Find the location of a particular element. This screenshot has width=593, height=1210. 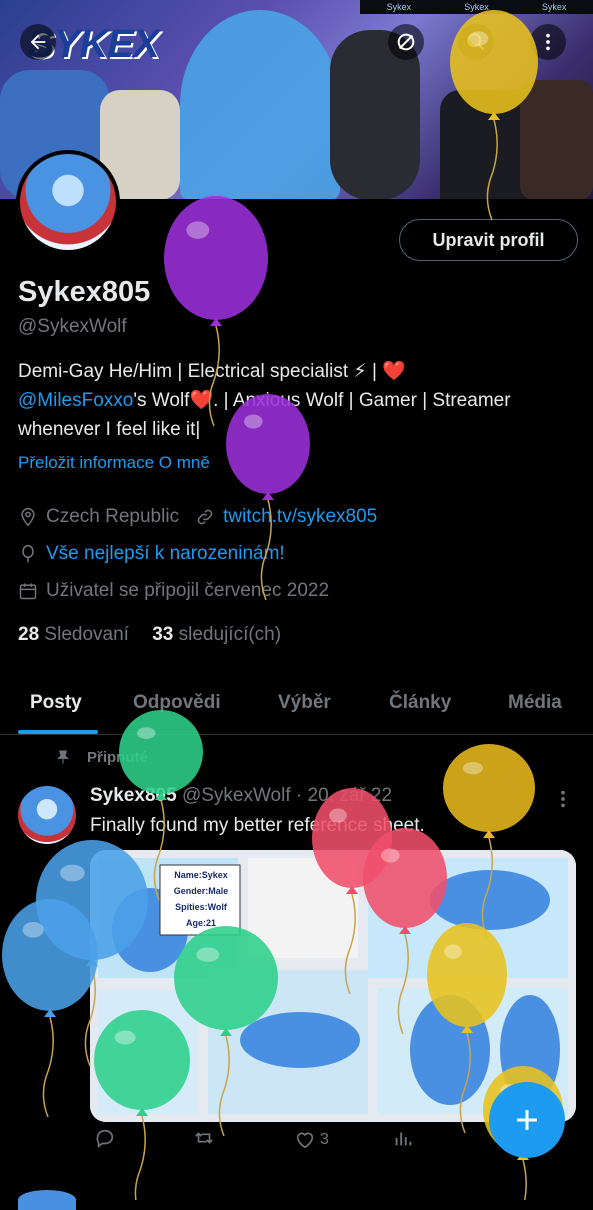

bio-line-3: whenever I feel like it| is located at coordinates (109, 429).